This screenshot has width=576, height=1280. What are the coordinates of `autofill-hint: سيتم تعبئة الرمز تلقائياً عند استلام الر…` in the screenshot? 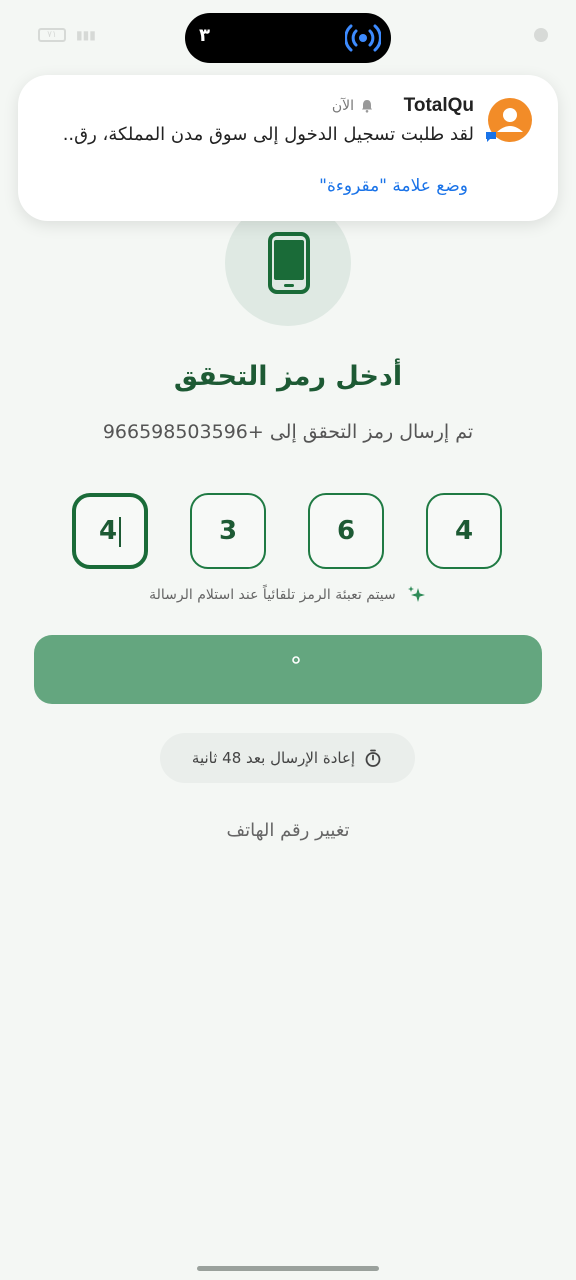 It's located at (272, 595).